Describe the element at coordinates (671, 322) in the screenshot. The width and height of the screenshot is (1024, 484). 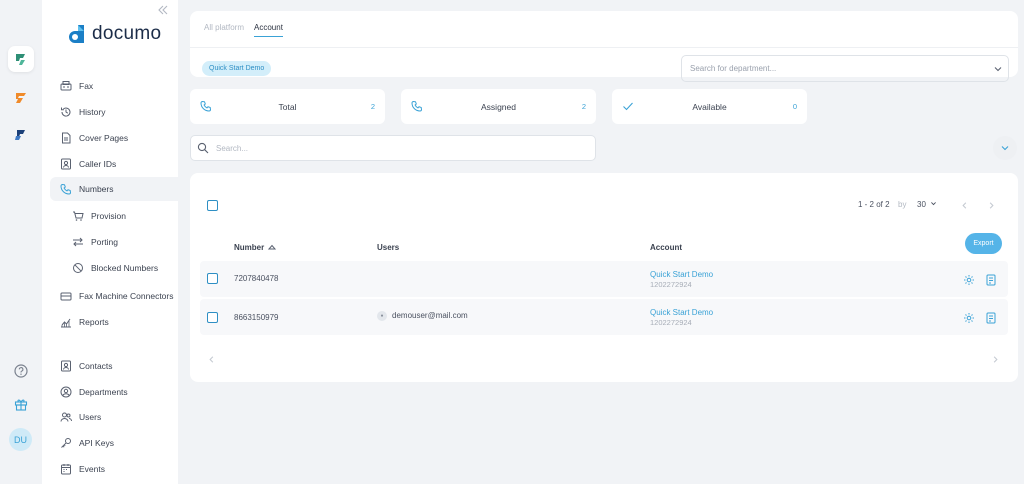
I see `row-account-id: 1202272924` at that location.